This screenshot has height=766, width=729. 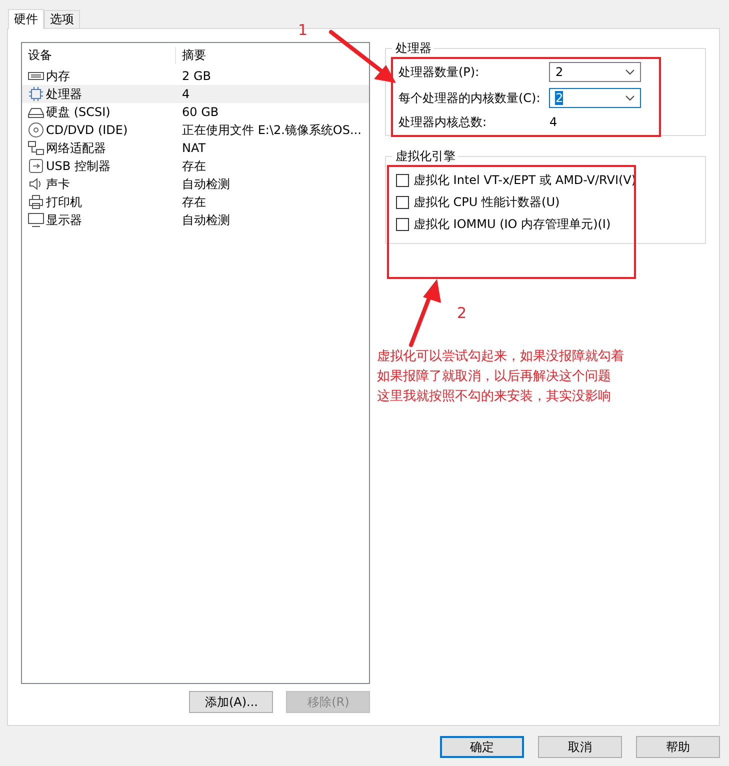 I want to click on device-name: 声卡, so click(x=58, y=184).